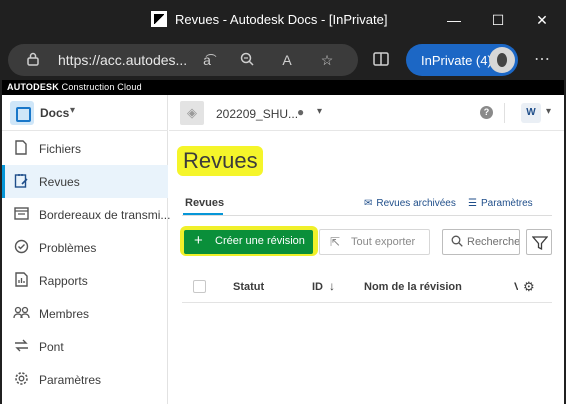 This screenshot has height=404, width=566. What do you see at coordinates (33, 60) in the screenshot?
I see `lock-icon` at bounding box center [33, 60].